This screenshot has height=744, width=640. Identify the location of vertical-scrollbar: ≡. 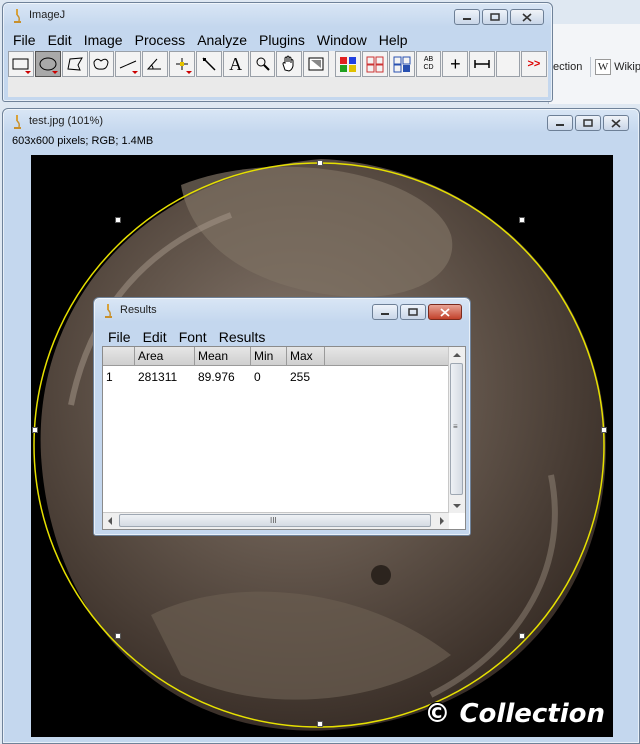
(456, 430).